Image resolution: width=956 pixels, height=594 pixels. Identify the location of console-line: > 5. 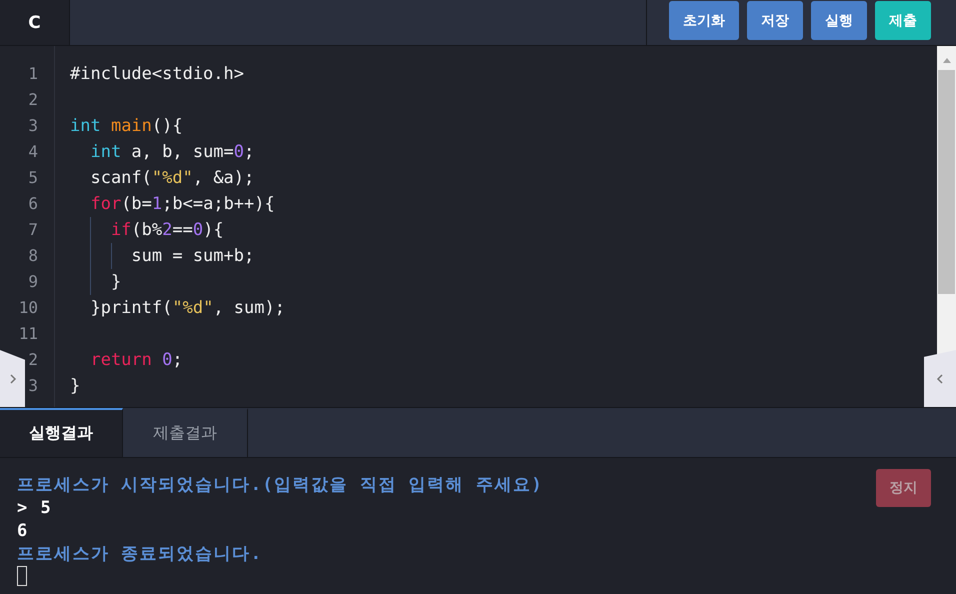
(34, 508).